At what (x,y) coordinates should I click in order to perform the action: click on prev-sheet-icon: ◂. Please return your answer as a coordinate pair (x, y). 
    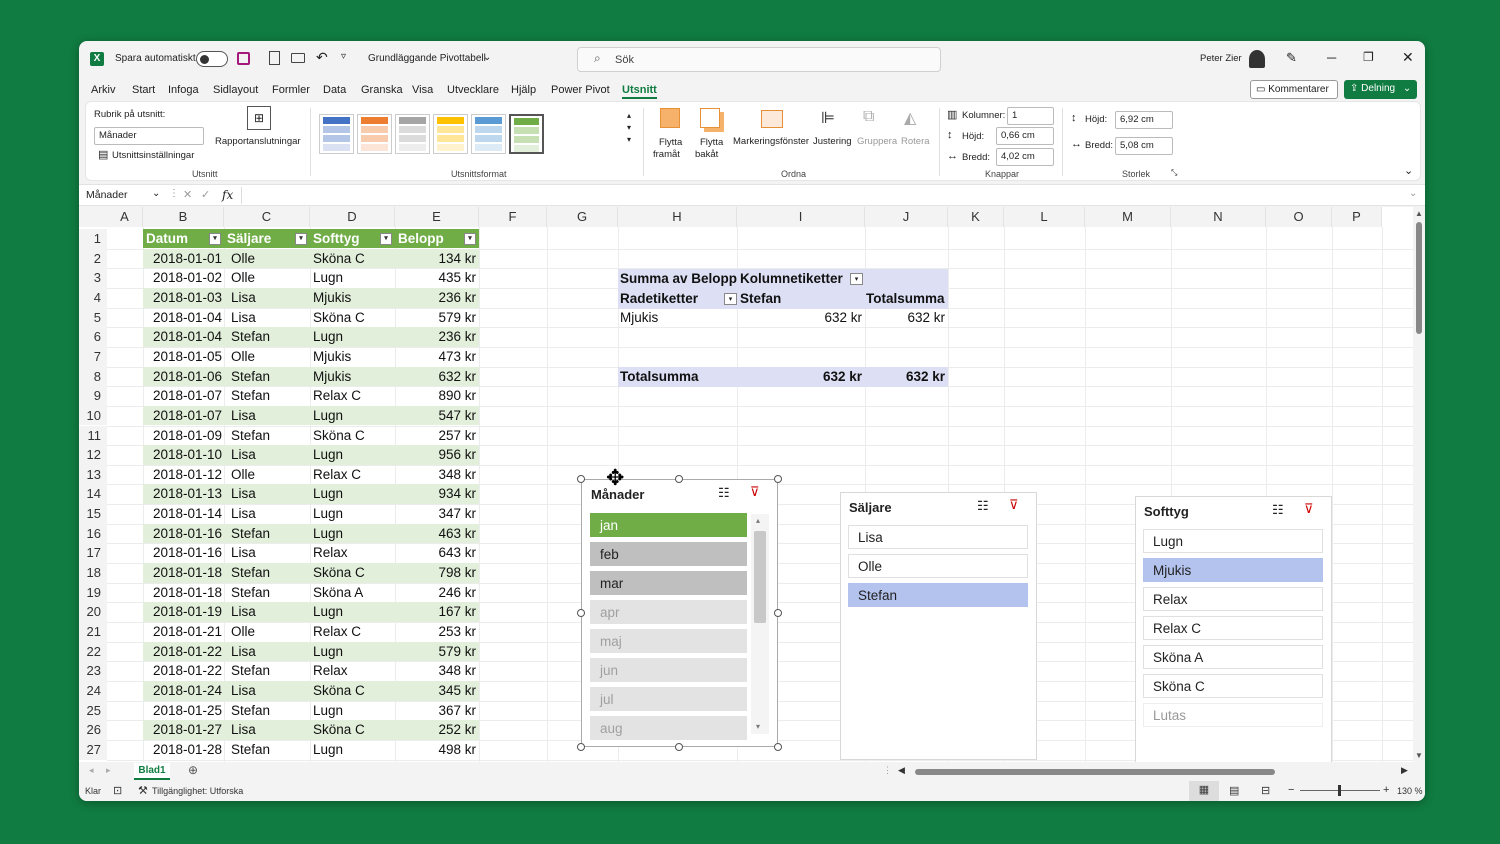
    Looking at the image, I should click on (91, 770).